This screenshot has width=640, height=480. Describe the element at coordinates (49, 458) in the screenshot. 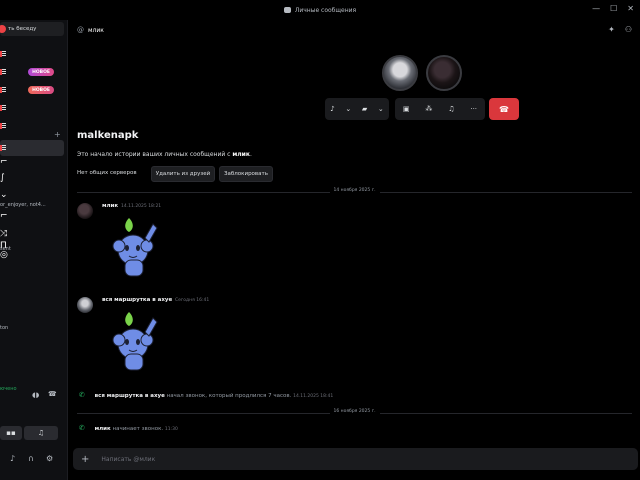

I see `gear-icon: ⚙` at that location.